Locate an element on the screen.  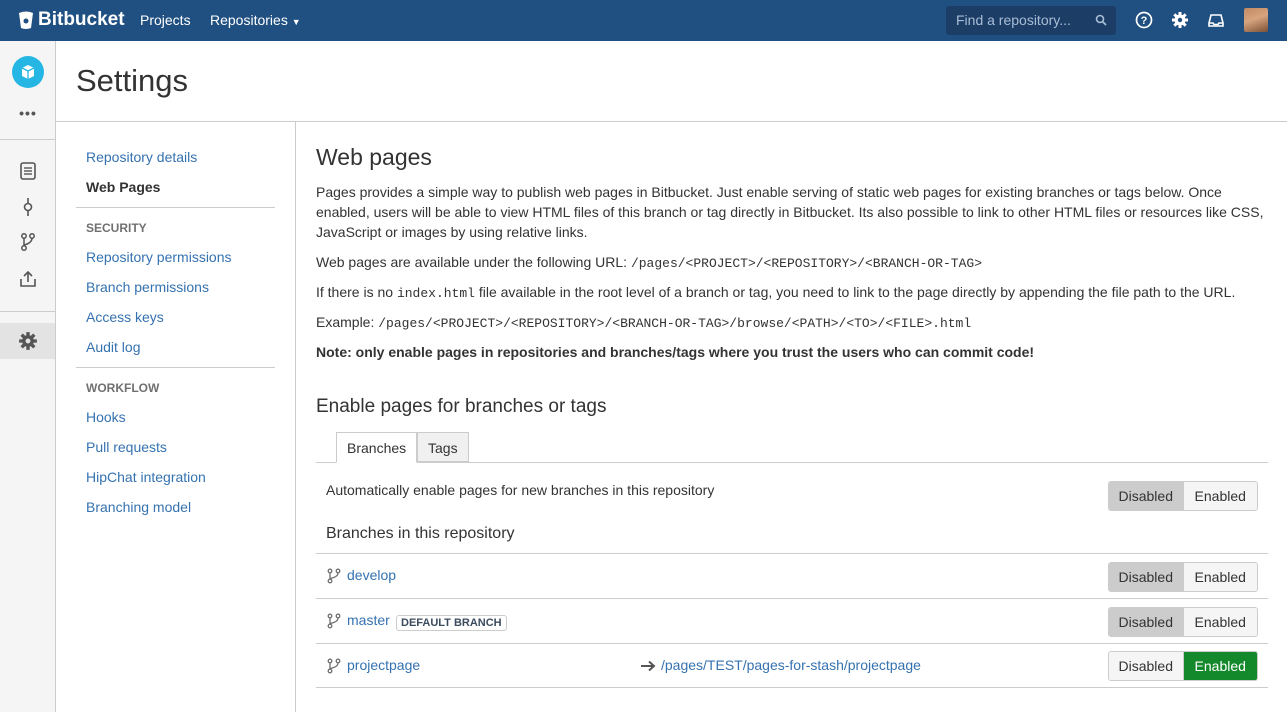
sidebar-settings-active is located at coordinates (27, 341).